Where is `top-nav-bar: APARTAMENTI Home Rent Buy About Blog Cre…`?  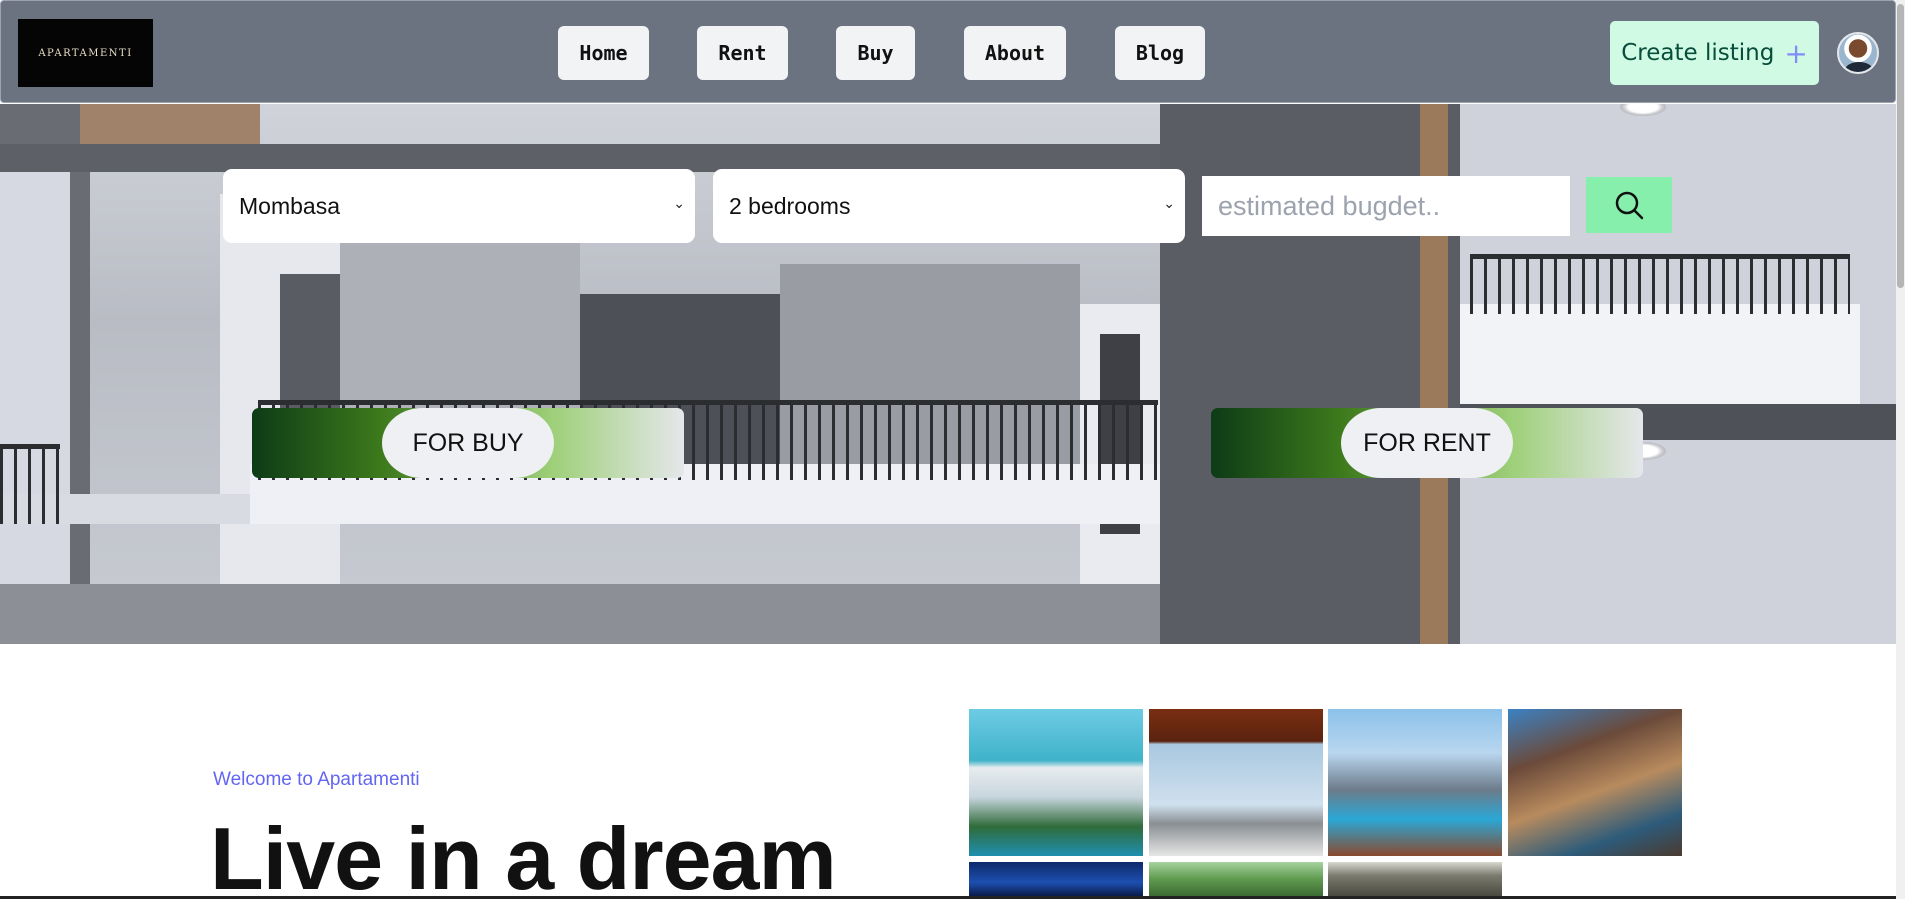 top-nav-bar: APARTAMENTI Home Rent Buy About Blog Cre… is located at coordinates (948, 51).